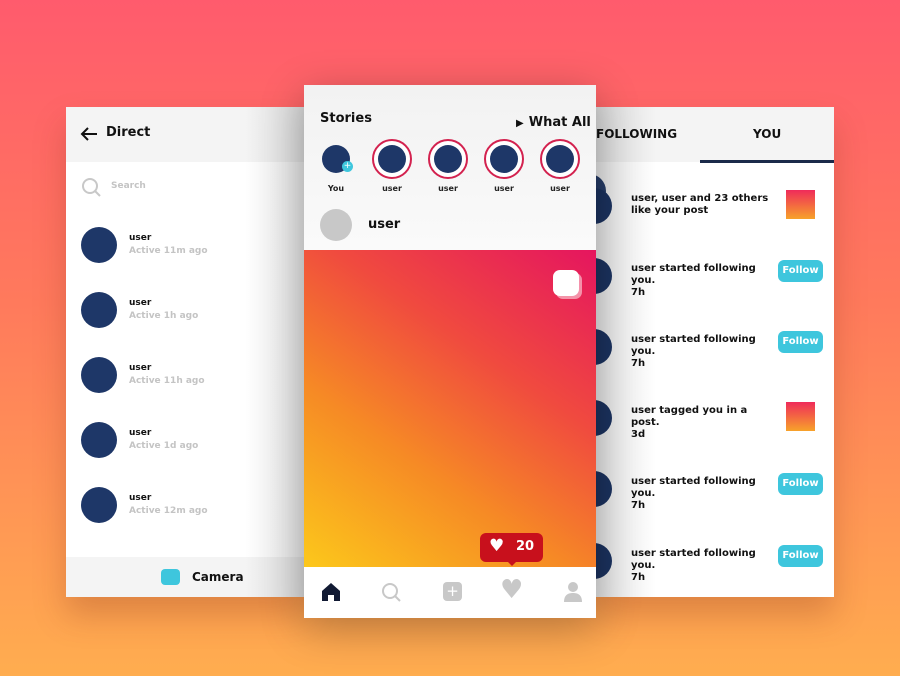  What do you see at coordinates (767, 134) in the screenshot?
I see `tab-you: YOU` at bounding box center [767, 134].